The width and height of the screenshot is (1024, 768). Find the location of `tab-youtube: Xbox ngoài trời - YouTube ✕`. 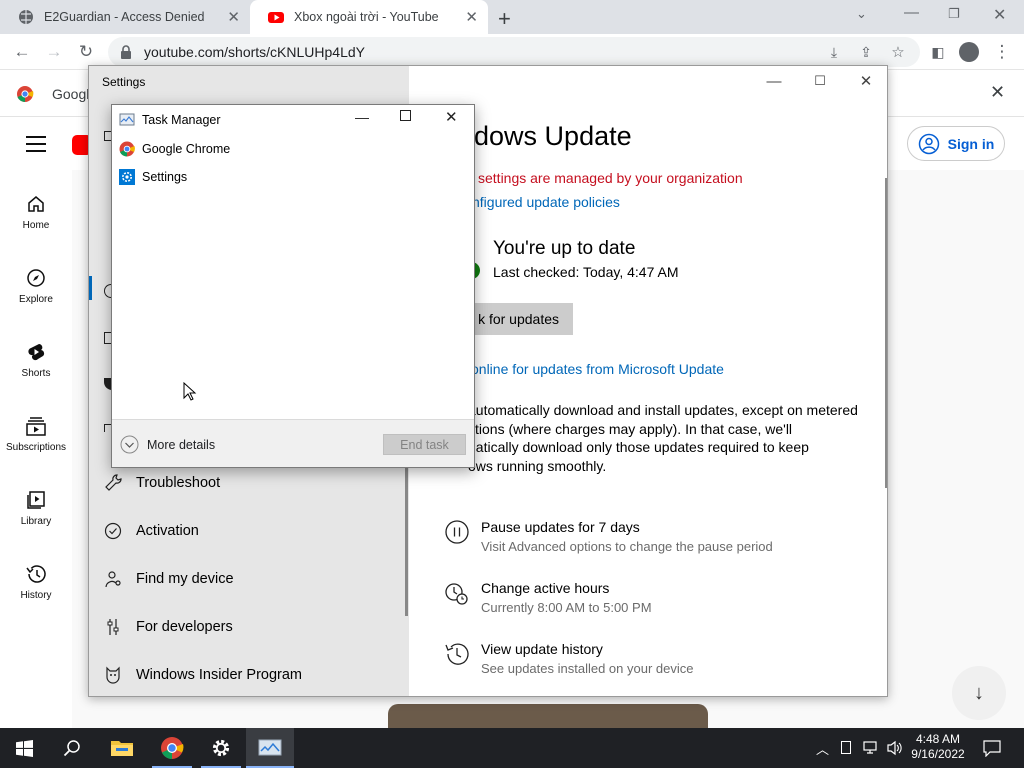

tab-youtube: Xbox ngoài trời - YouTube ✕ is located at coordinates (369, 17).